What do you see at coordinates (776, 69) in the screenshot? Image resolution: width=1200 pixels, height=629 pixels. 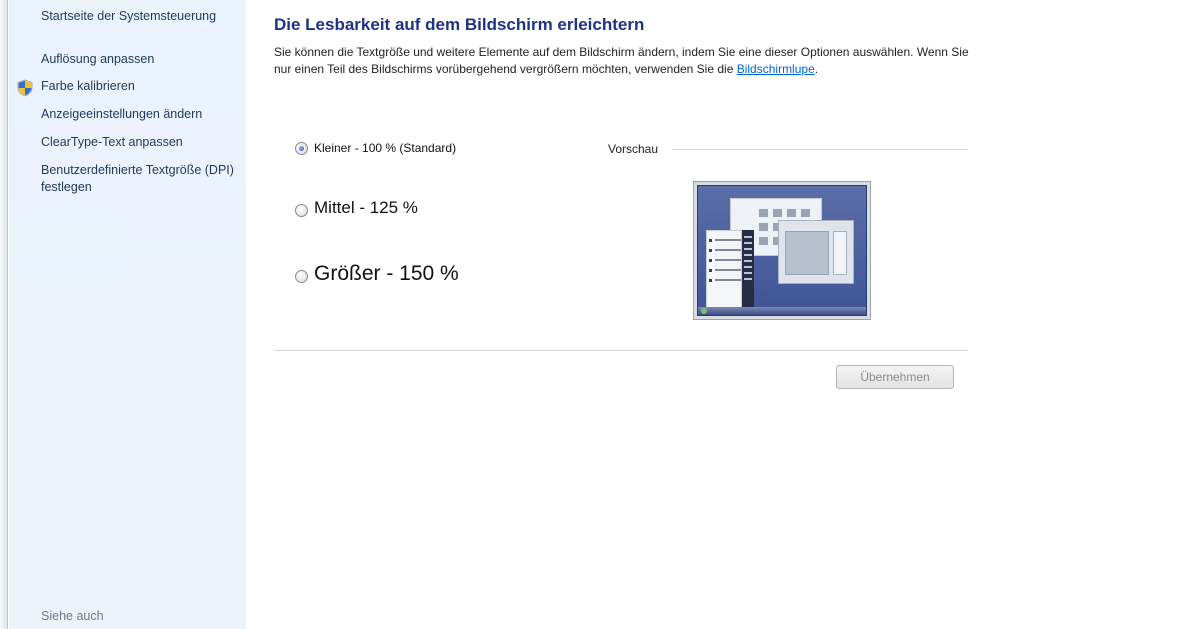 I see `magnifier-link: Bildschirmlupe` at bounding box center [776, 69].